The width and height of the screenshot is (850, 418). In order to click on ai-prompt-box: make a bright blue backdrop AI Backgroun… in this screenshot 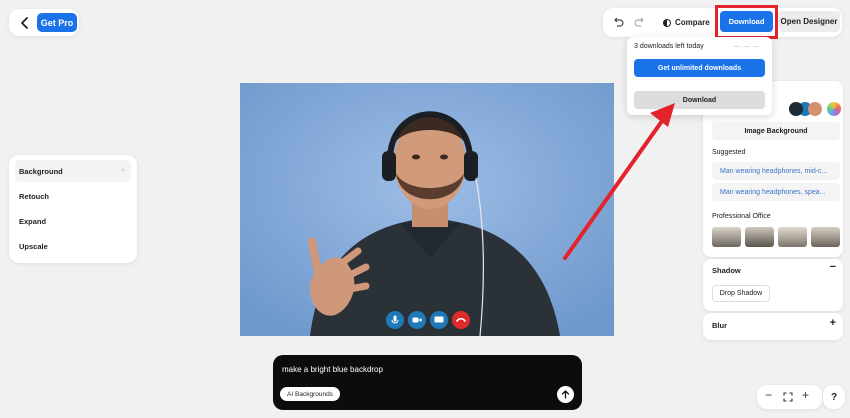, I will do `click(427, 382)`.